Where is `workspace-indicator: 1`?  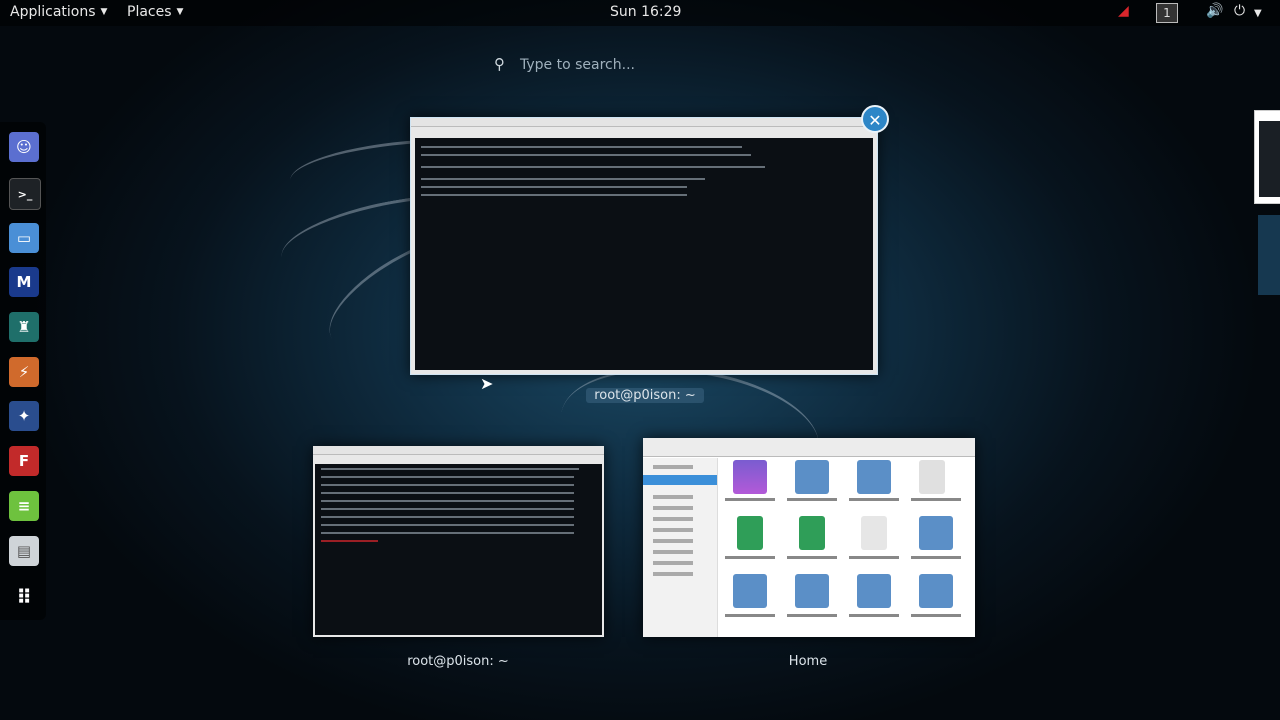
workspace-indicator: 1 is located at coordinates (1167, 13).